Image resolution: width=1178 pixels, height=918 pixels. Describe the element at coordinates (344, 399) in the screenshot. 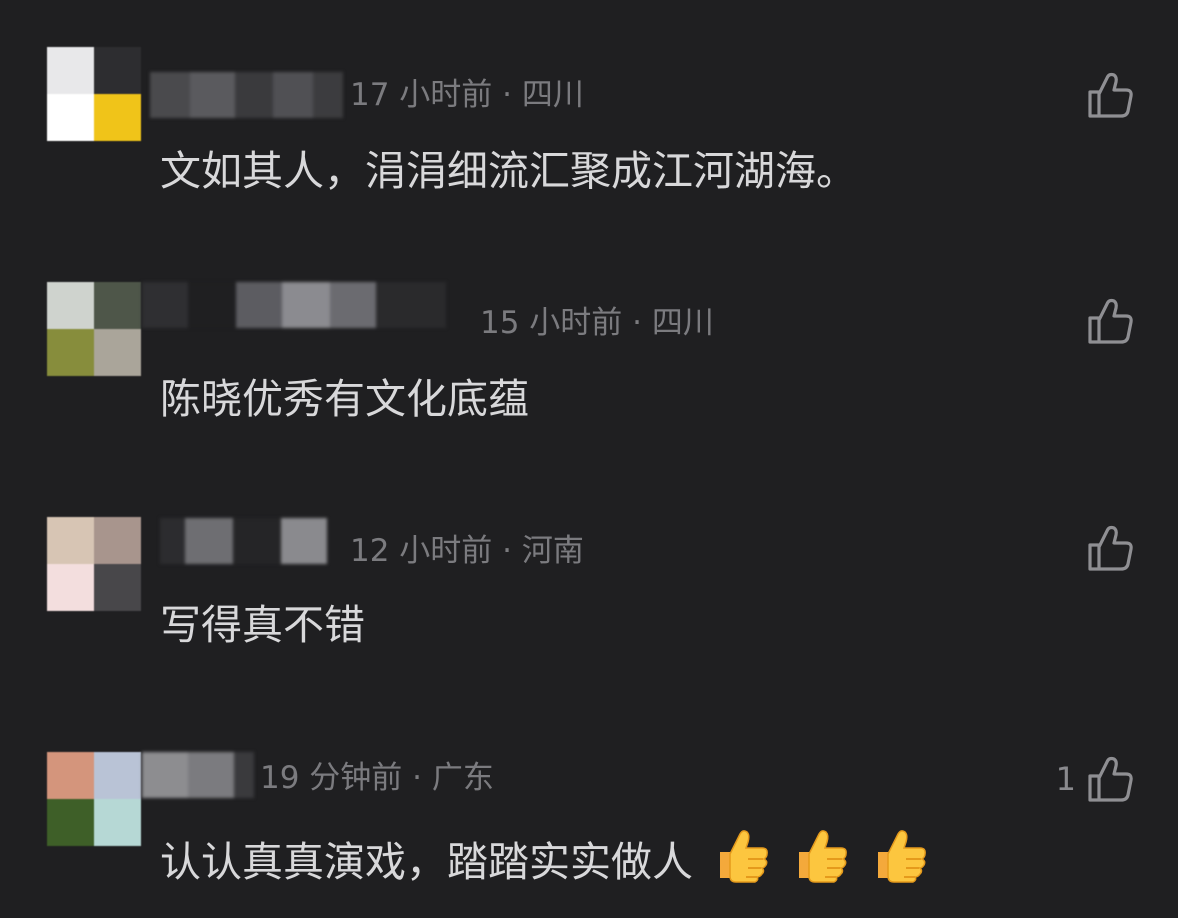

I see `comment-text: 陈晓优秀有文化底蕴` at that location.